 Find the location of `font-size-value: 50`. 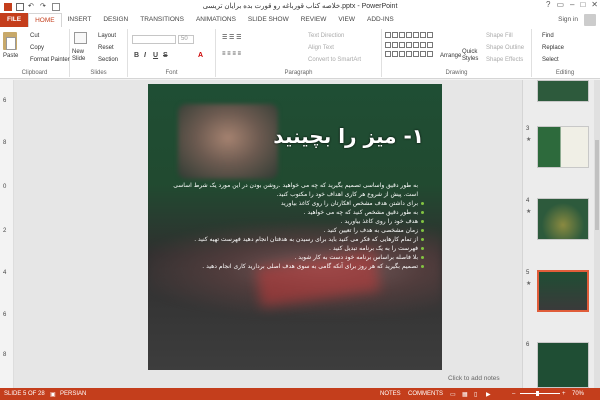

font-size-value: 50 is located at coordinates (184, 39).